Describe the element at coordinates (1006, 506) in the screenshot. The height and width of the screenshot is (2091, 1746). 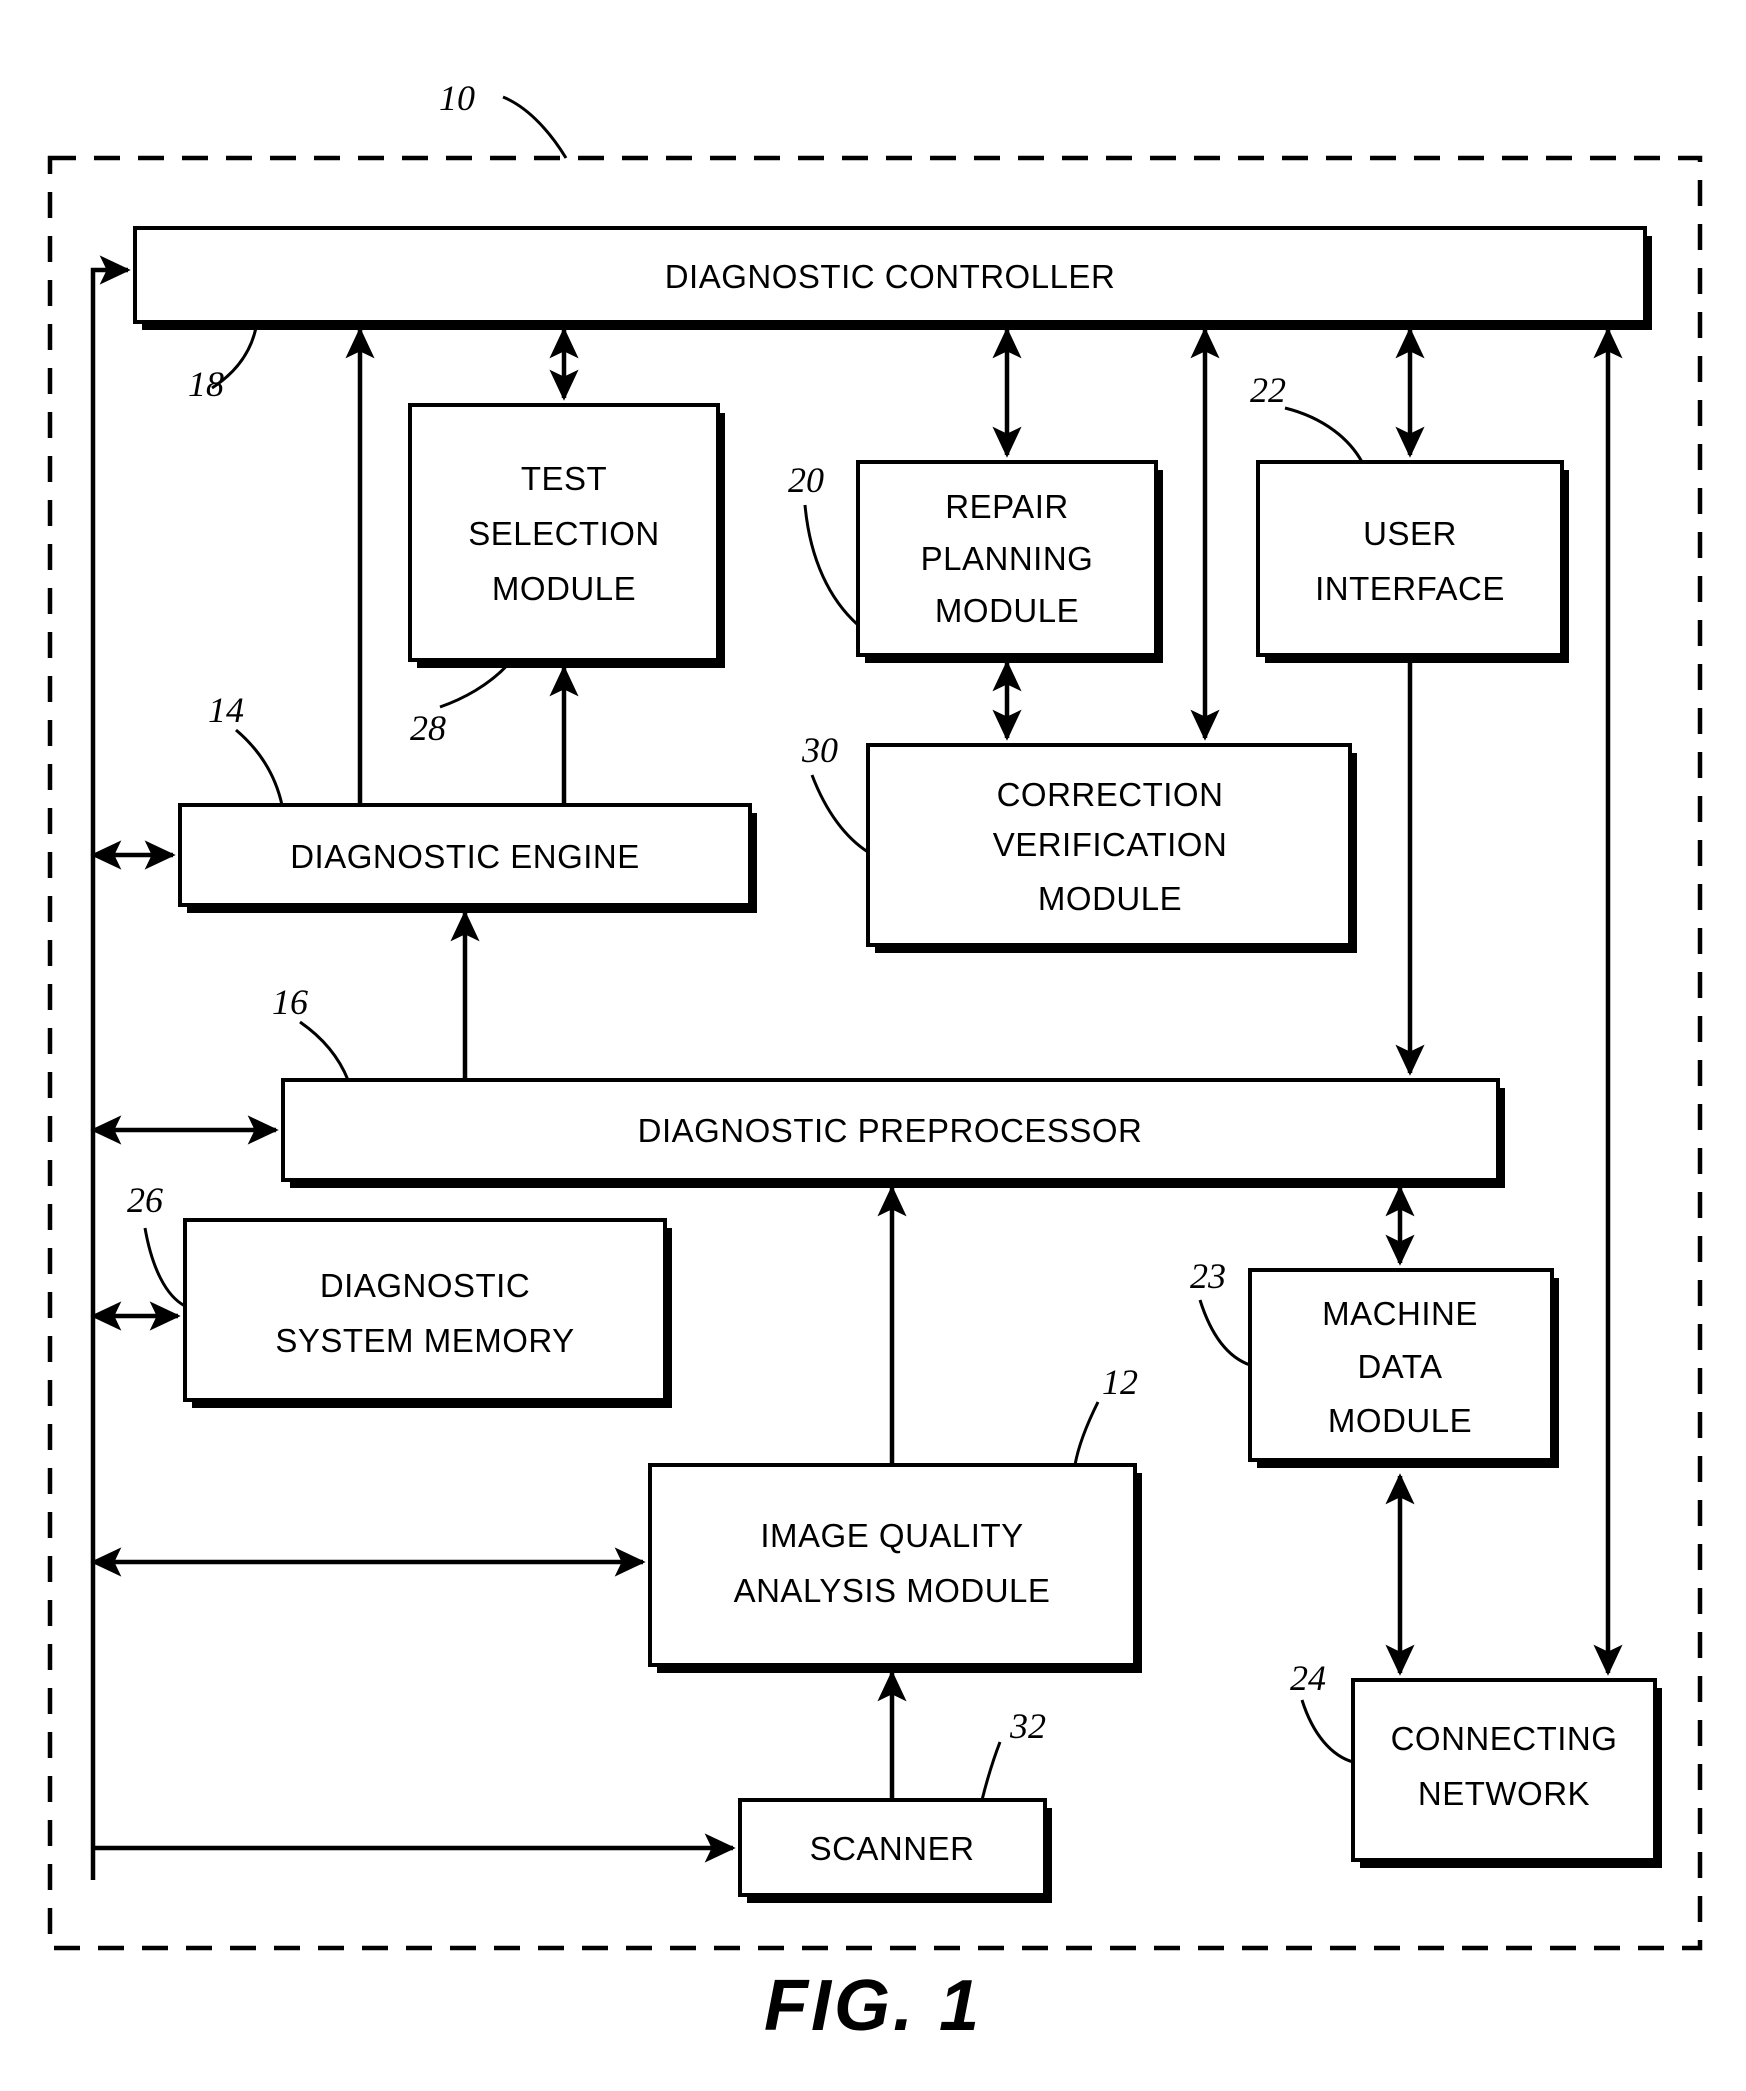
I see `repair-planning-line-1: REPAIR` at that location.